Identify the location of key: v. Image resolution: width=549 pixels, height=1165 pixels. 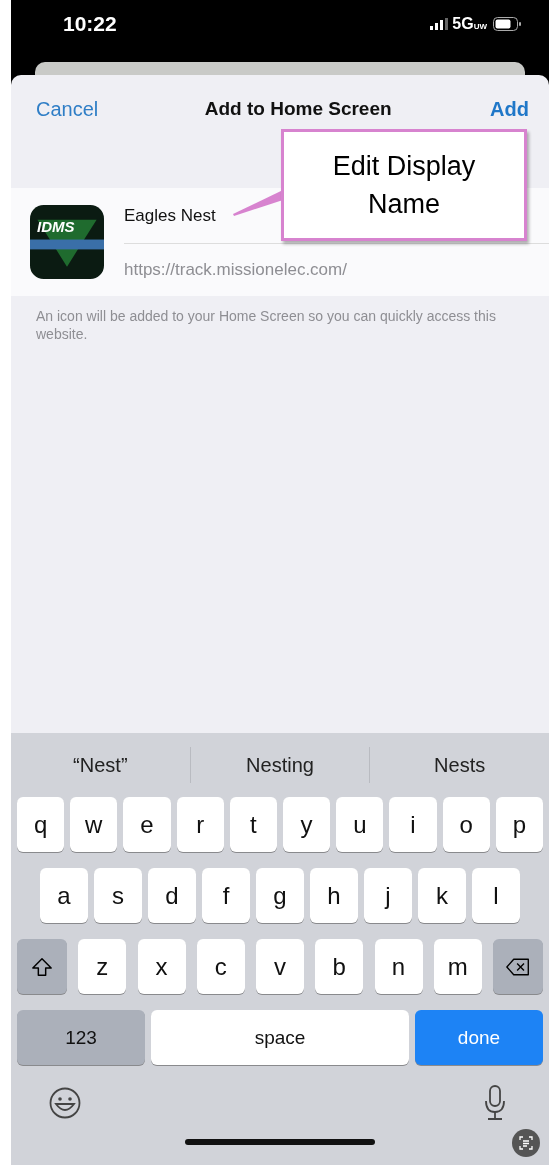
(280, 966).